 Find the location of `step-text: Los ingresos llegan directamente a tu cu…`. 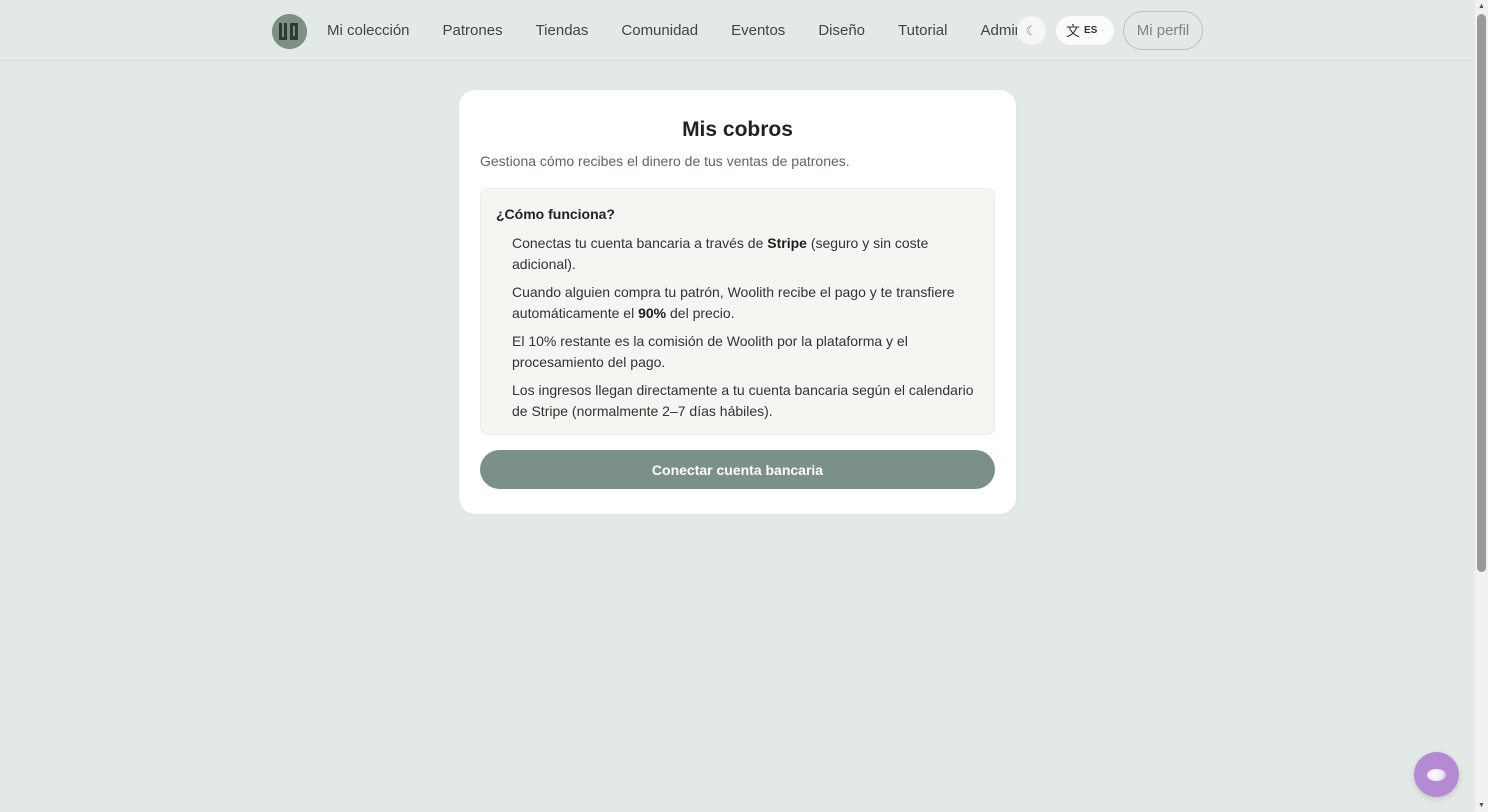

step-text: Los ingresos llegan directamente a tu cu… is located at coordinates (743, 400).